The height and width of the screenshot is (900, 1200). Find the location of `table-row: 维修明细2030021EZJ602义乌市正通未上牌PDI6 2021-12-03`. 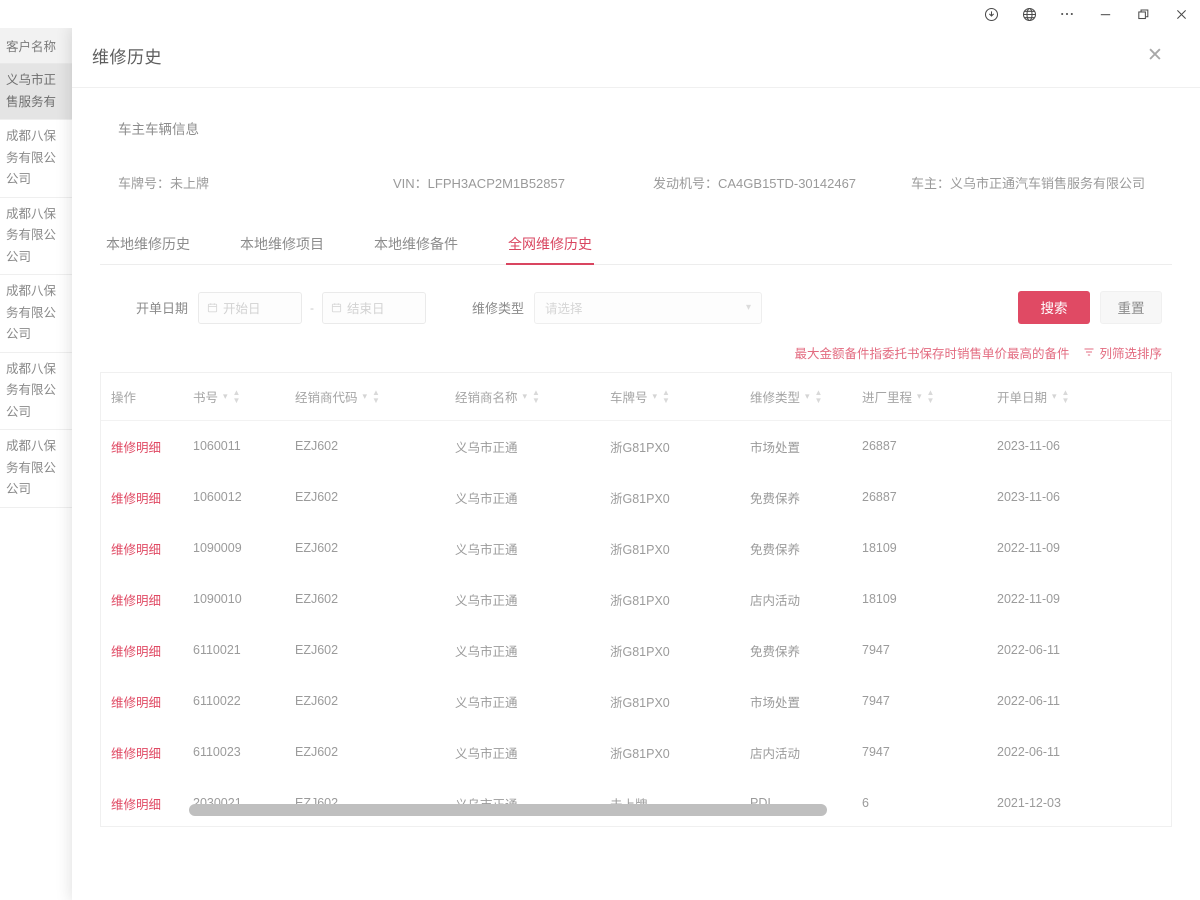

table-row: 维修明细2030021EZJ602义乌市正通未上牌PDI6 2021-12-03 is located at coordinates (636, 802).